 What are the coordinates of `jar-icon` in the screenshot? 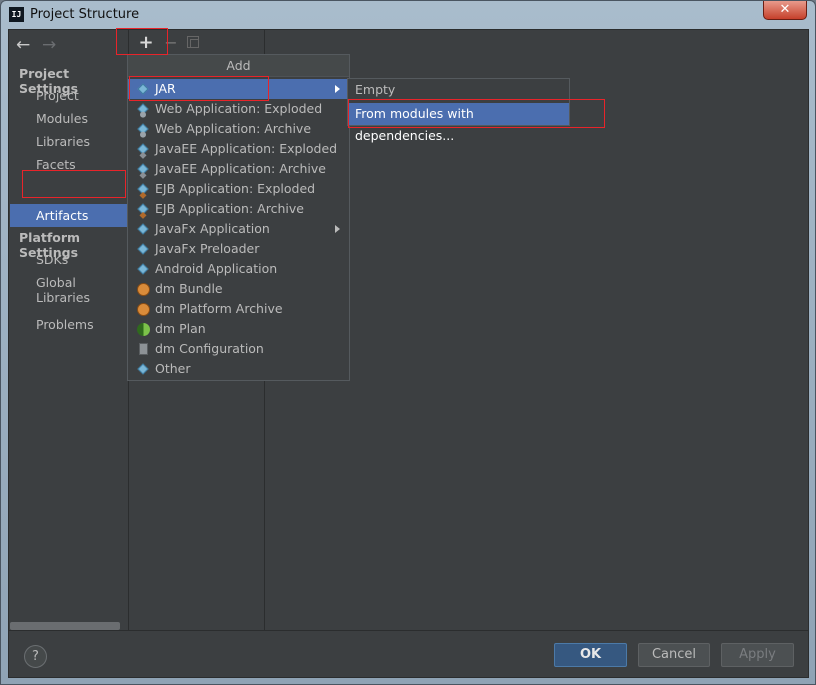 It's located at (143, 89).